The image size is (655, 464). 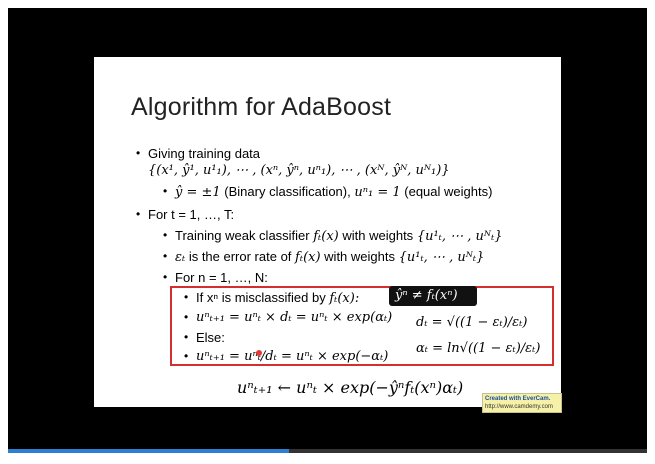 What do you see at coordinates (433, 296) in the screenshot?
I see `condition-tooltip: ŷⁿ ≠ fₜ(xⁿ)` at bounding box center [433, 296].